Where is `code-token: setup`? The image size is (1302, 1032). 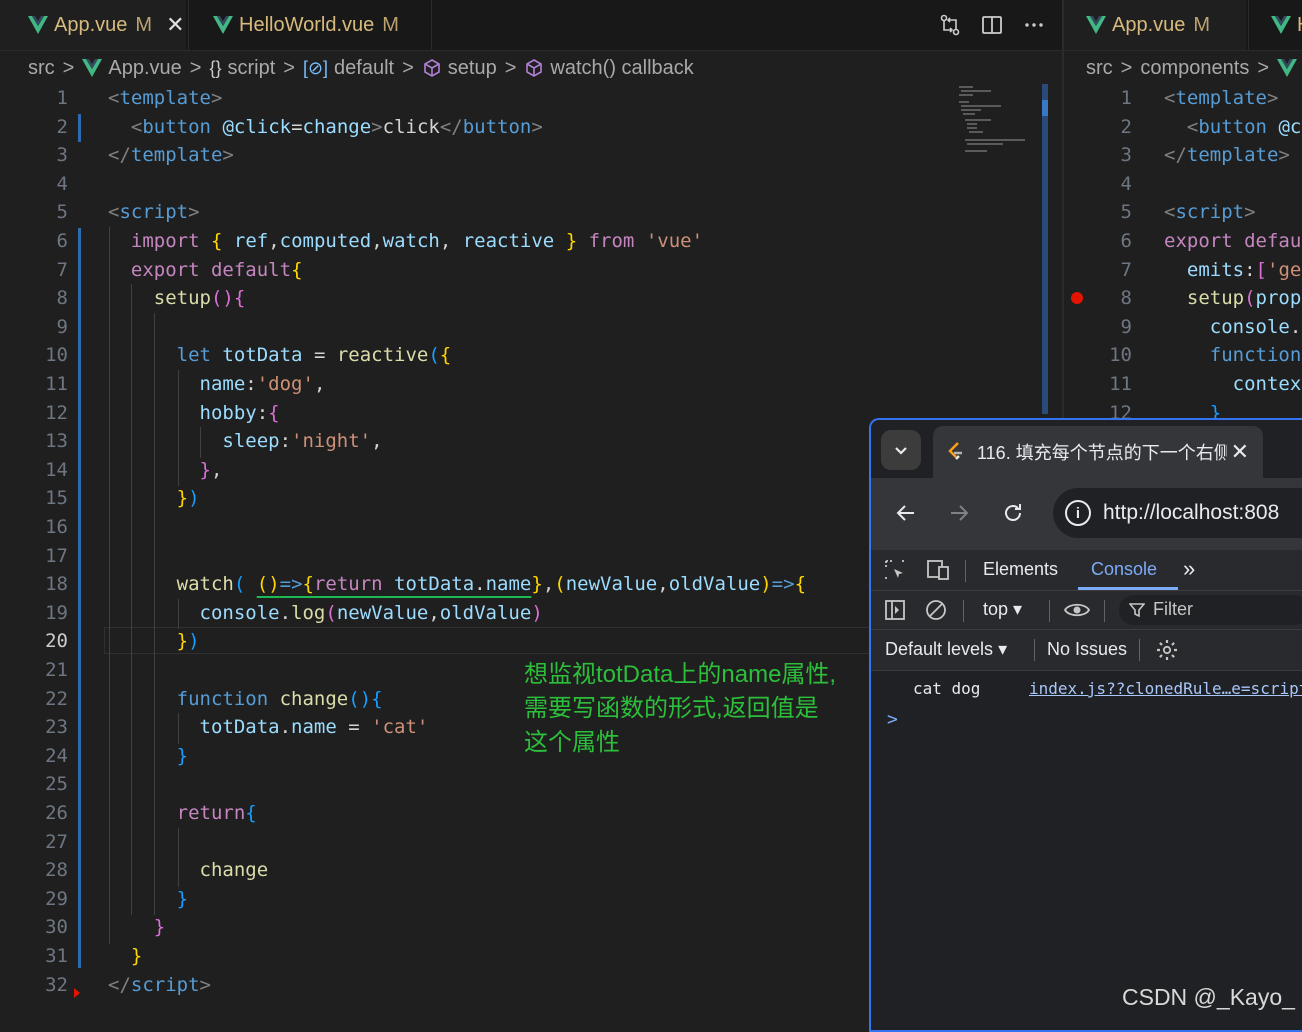
code-token: setup is located at coordinates (1215, 298).